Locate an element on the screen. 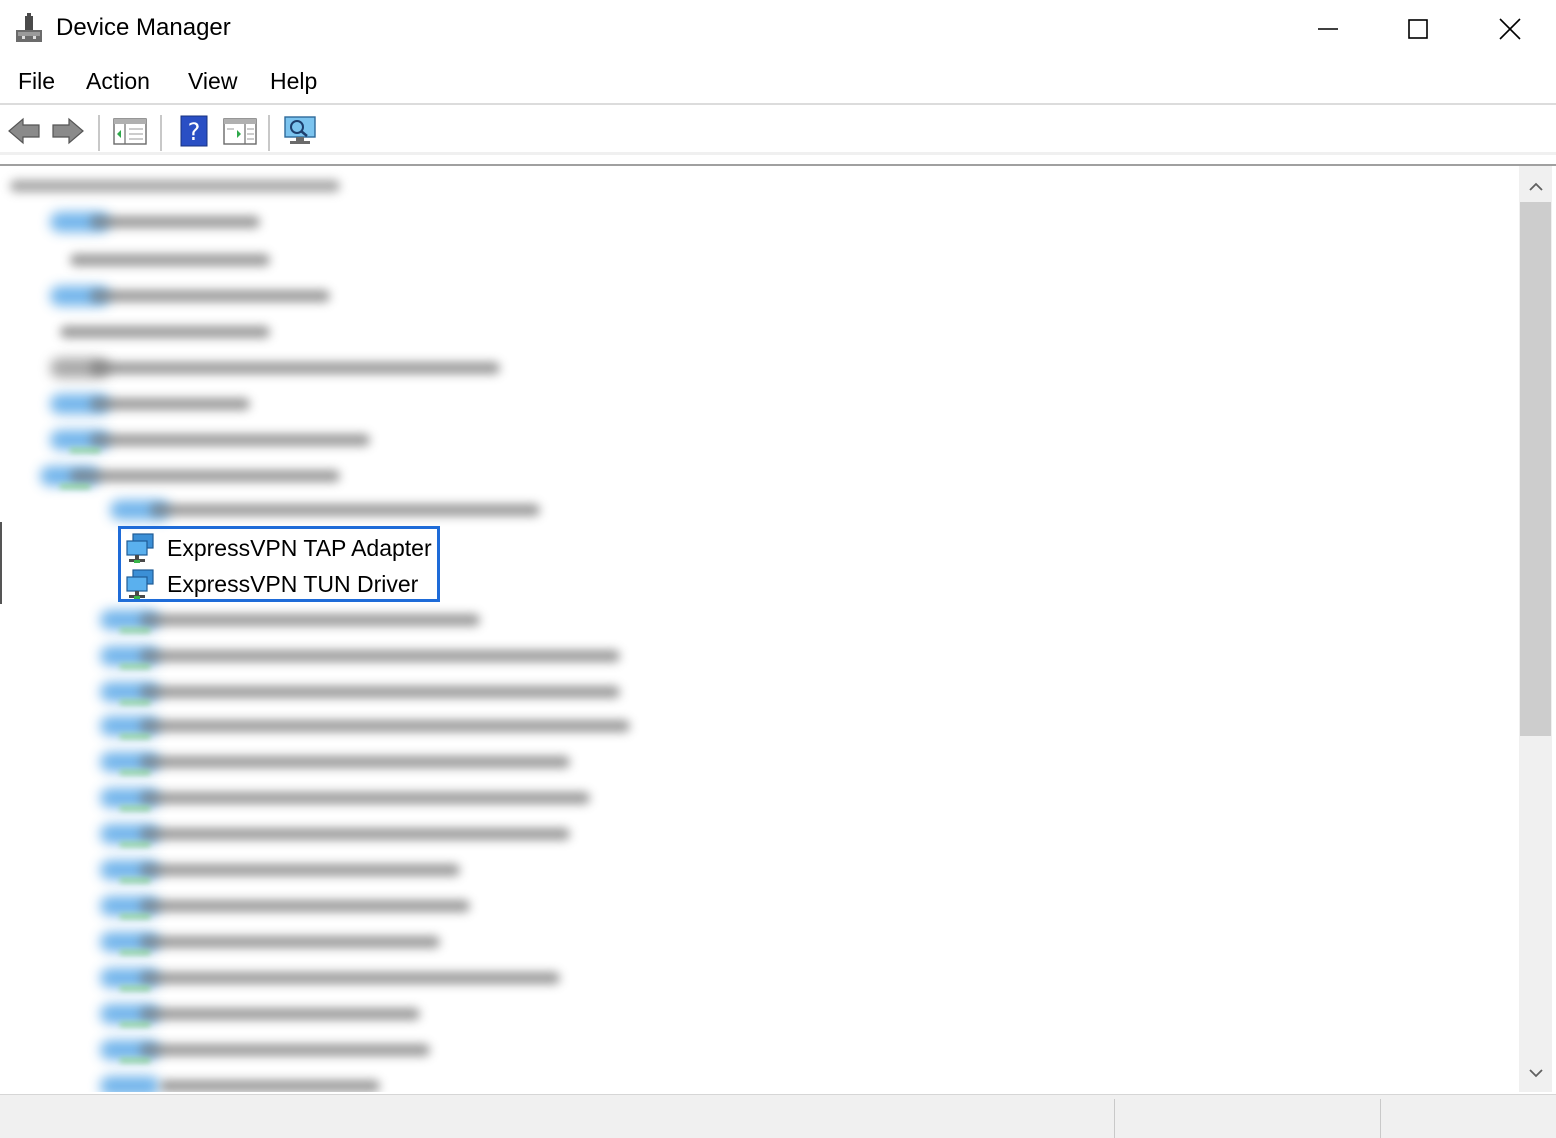  back-arrow-icon is located at coordinates (24, 131).